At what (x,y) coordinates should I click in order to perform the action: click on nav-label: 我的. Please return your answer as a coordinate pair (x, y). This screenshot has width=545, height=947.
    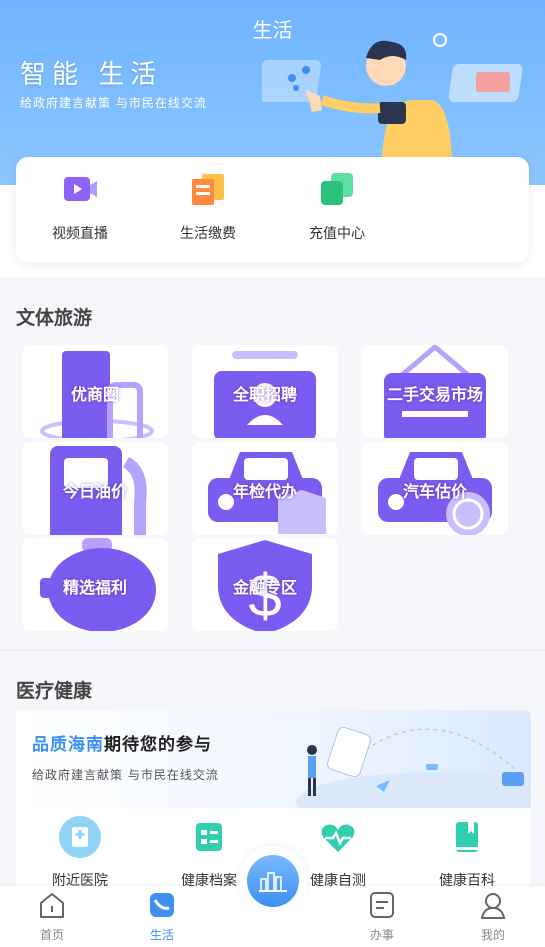
    Looking at the image, I should click on (492, 935).